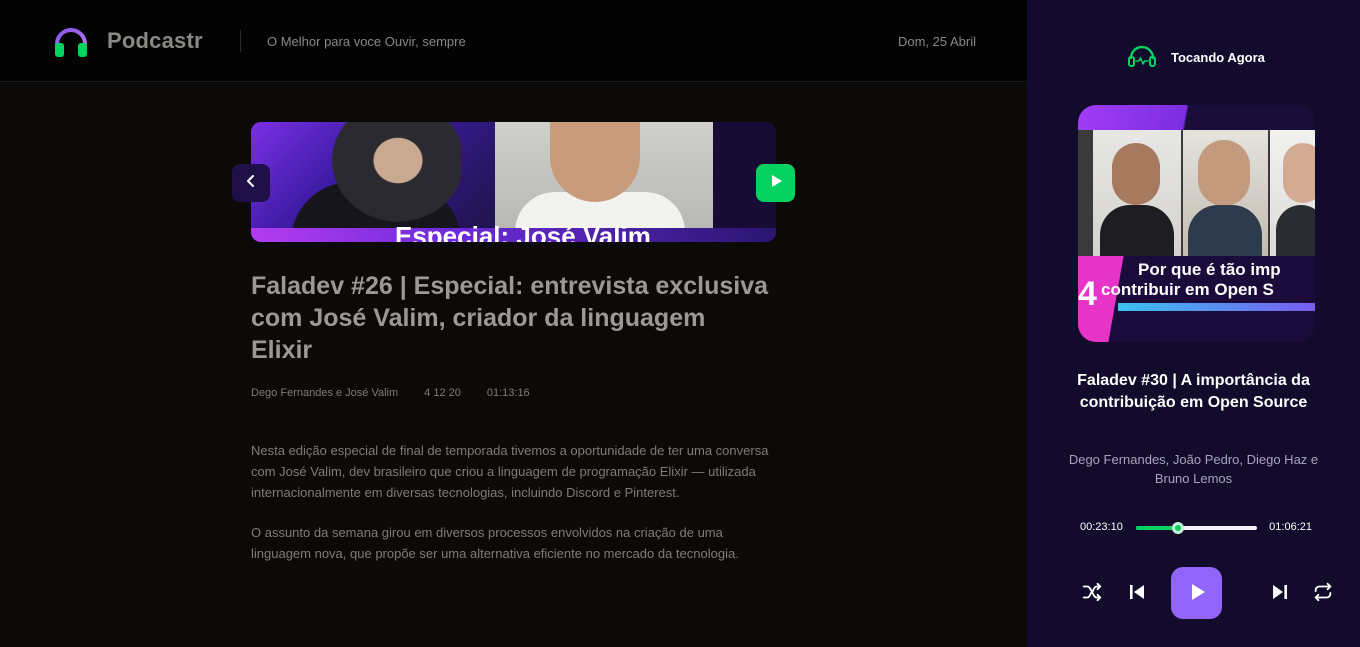 The width and height of the screenshot is (1360, 647). Describe the element at coordinates (1187, 289) in the screenshot. I see `cover-caption-line2: contribuir em Open S` at that location.